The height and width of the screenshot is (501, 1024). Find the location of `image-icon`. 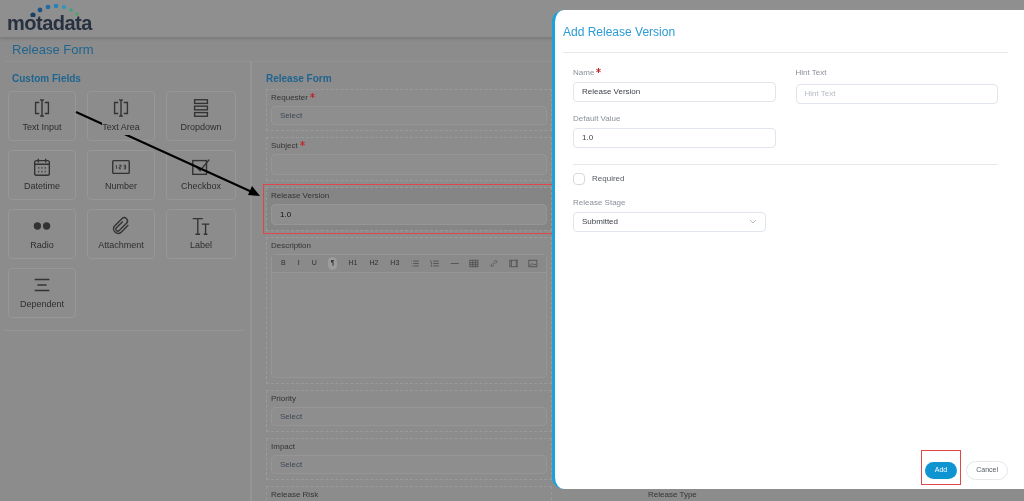

image-icon is located at coordinates (533, 263).